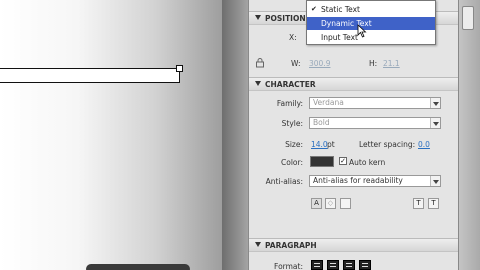 The width and height of the screenshot is (480, 270). Describe the element at coordinates (343, 161) in the screenshot. I see `auto-kern-checkbox: ✓` at that location.